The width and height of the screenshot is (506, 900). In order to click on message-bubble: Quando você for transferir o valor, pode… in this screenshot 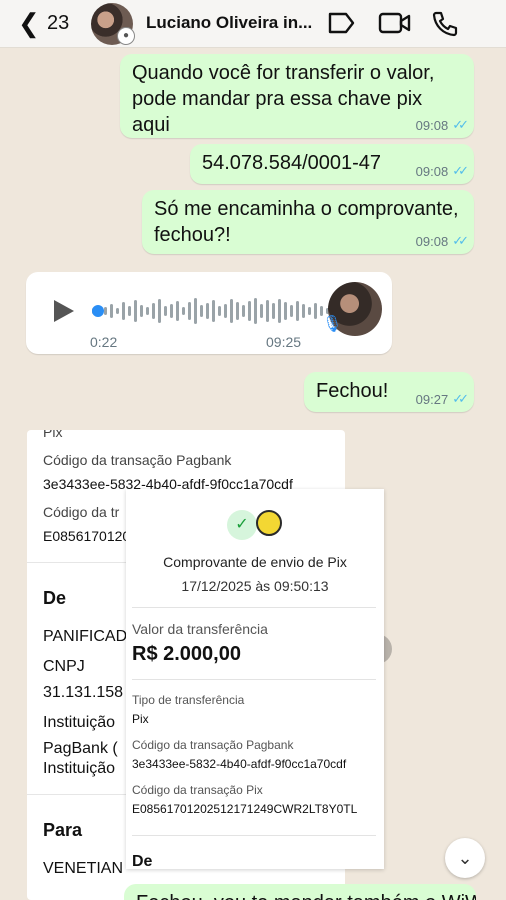, I will do `click(297, 96)`.